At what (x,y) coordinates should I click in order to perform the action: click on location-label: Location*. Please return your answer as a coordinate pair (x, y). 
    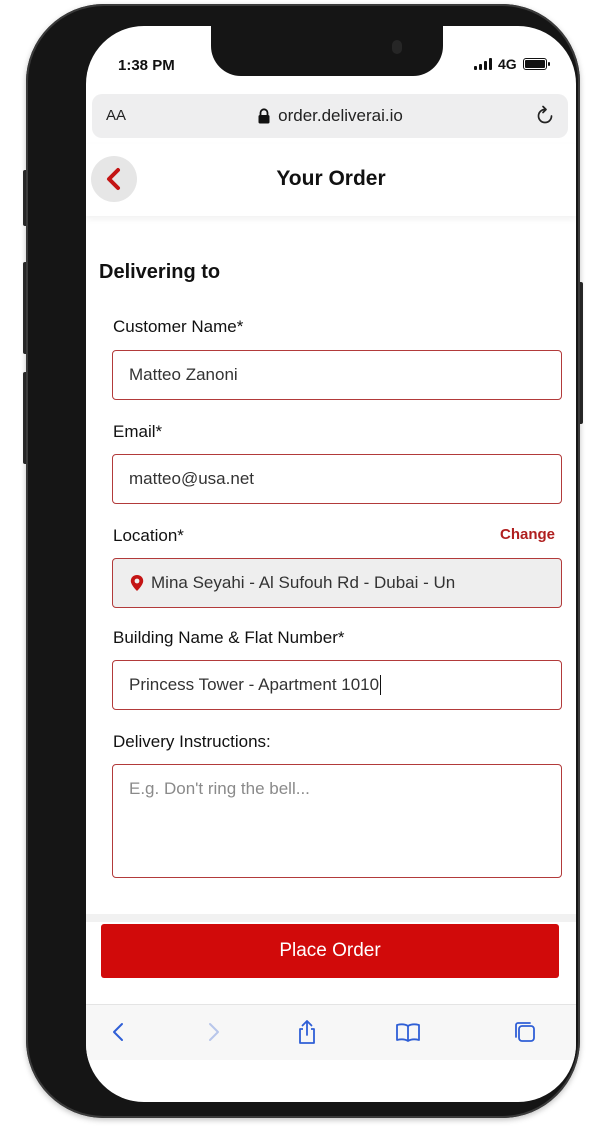
    Looking at the image, I should click on (148, 535).